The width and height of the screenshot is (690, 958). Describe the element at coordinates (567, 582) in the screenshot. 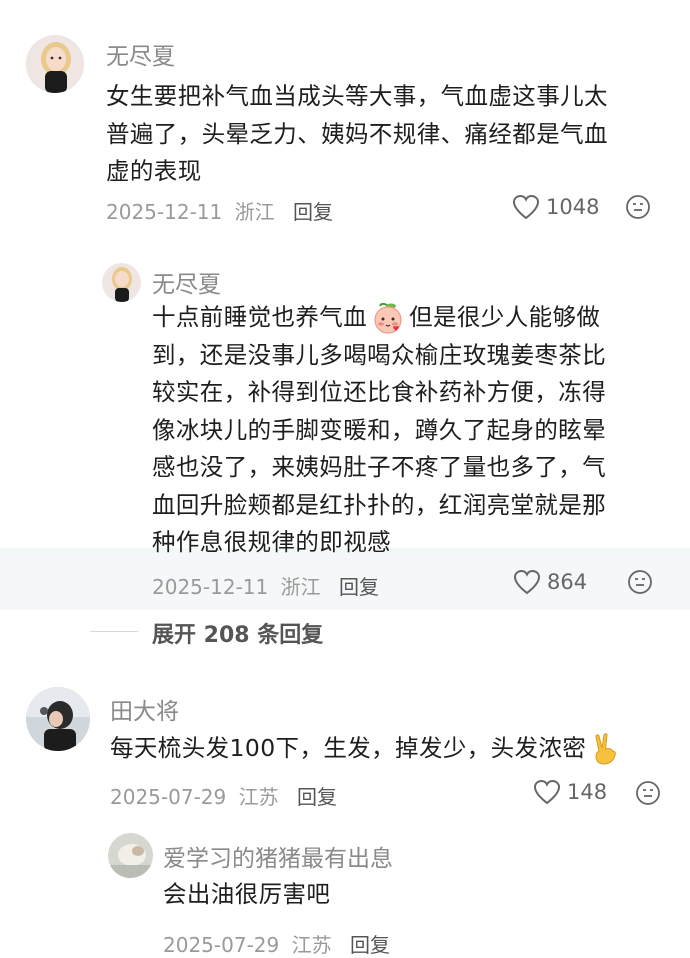

I see `like-count: 864` at that location.